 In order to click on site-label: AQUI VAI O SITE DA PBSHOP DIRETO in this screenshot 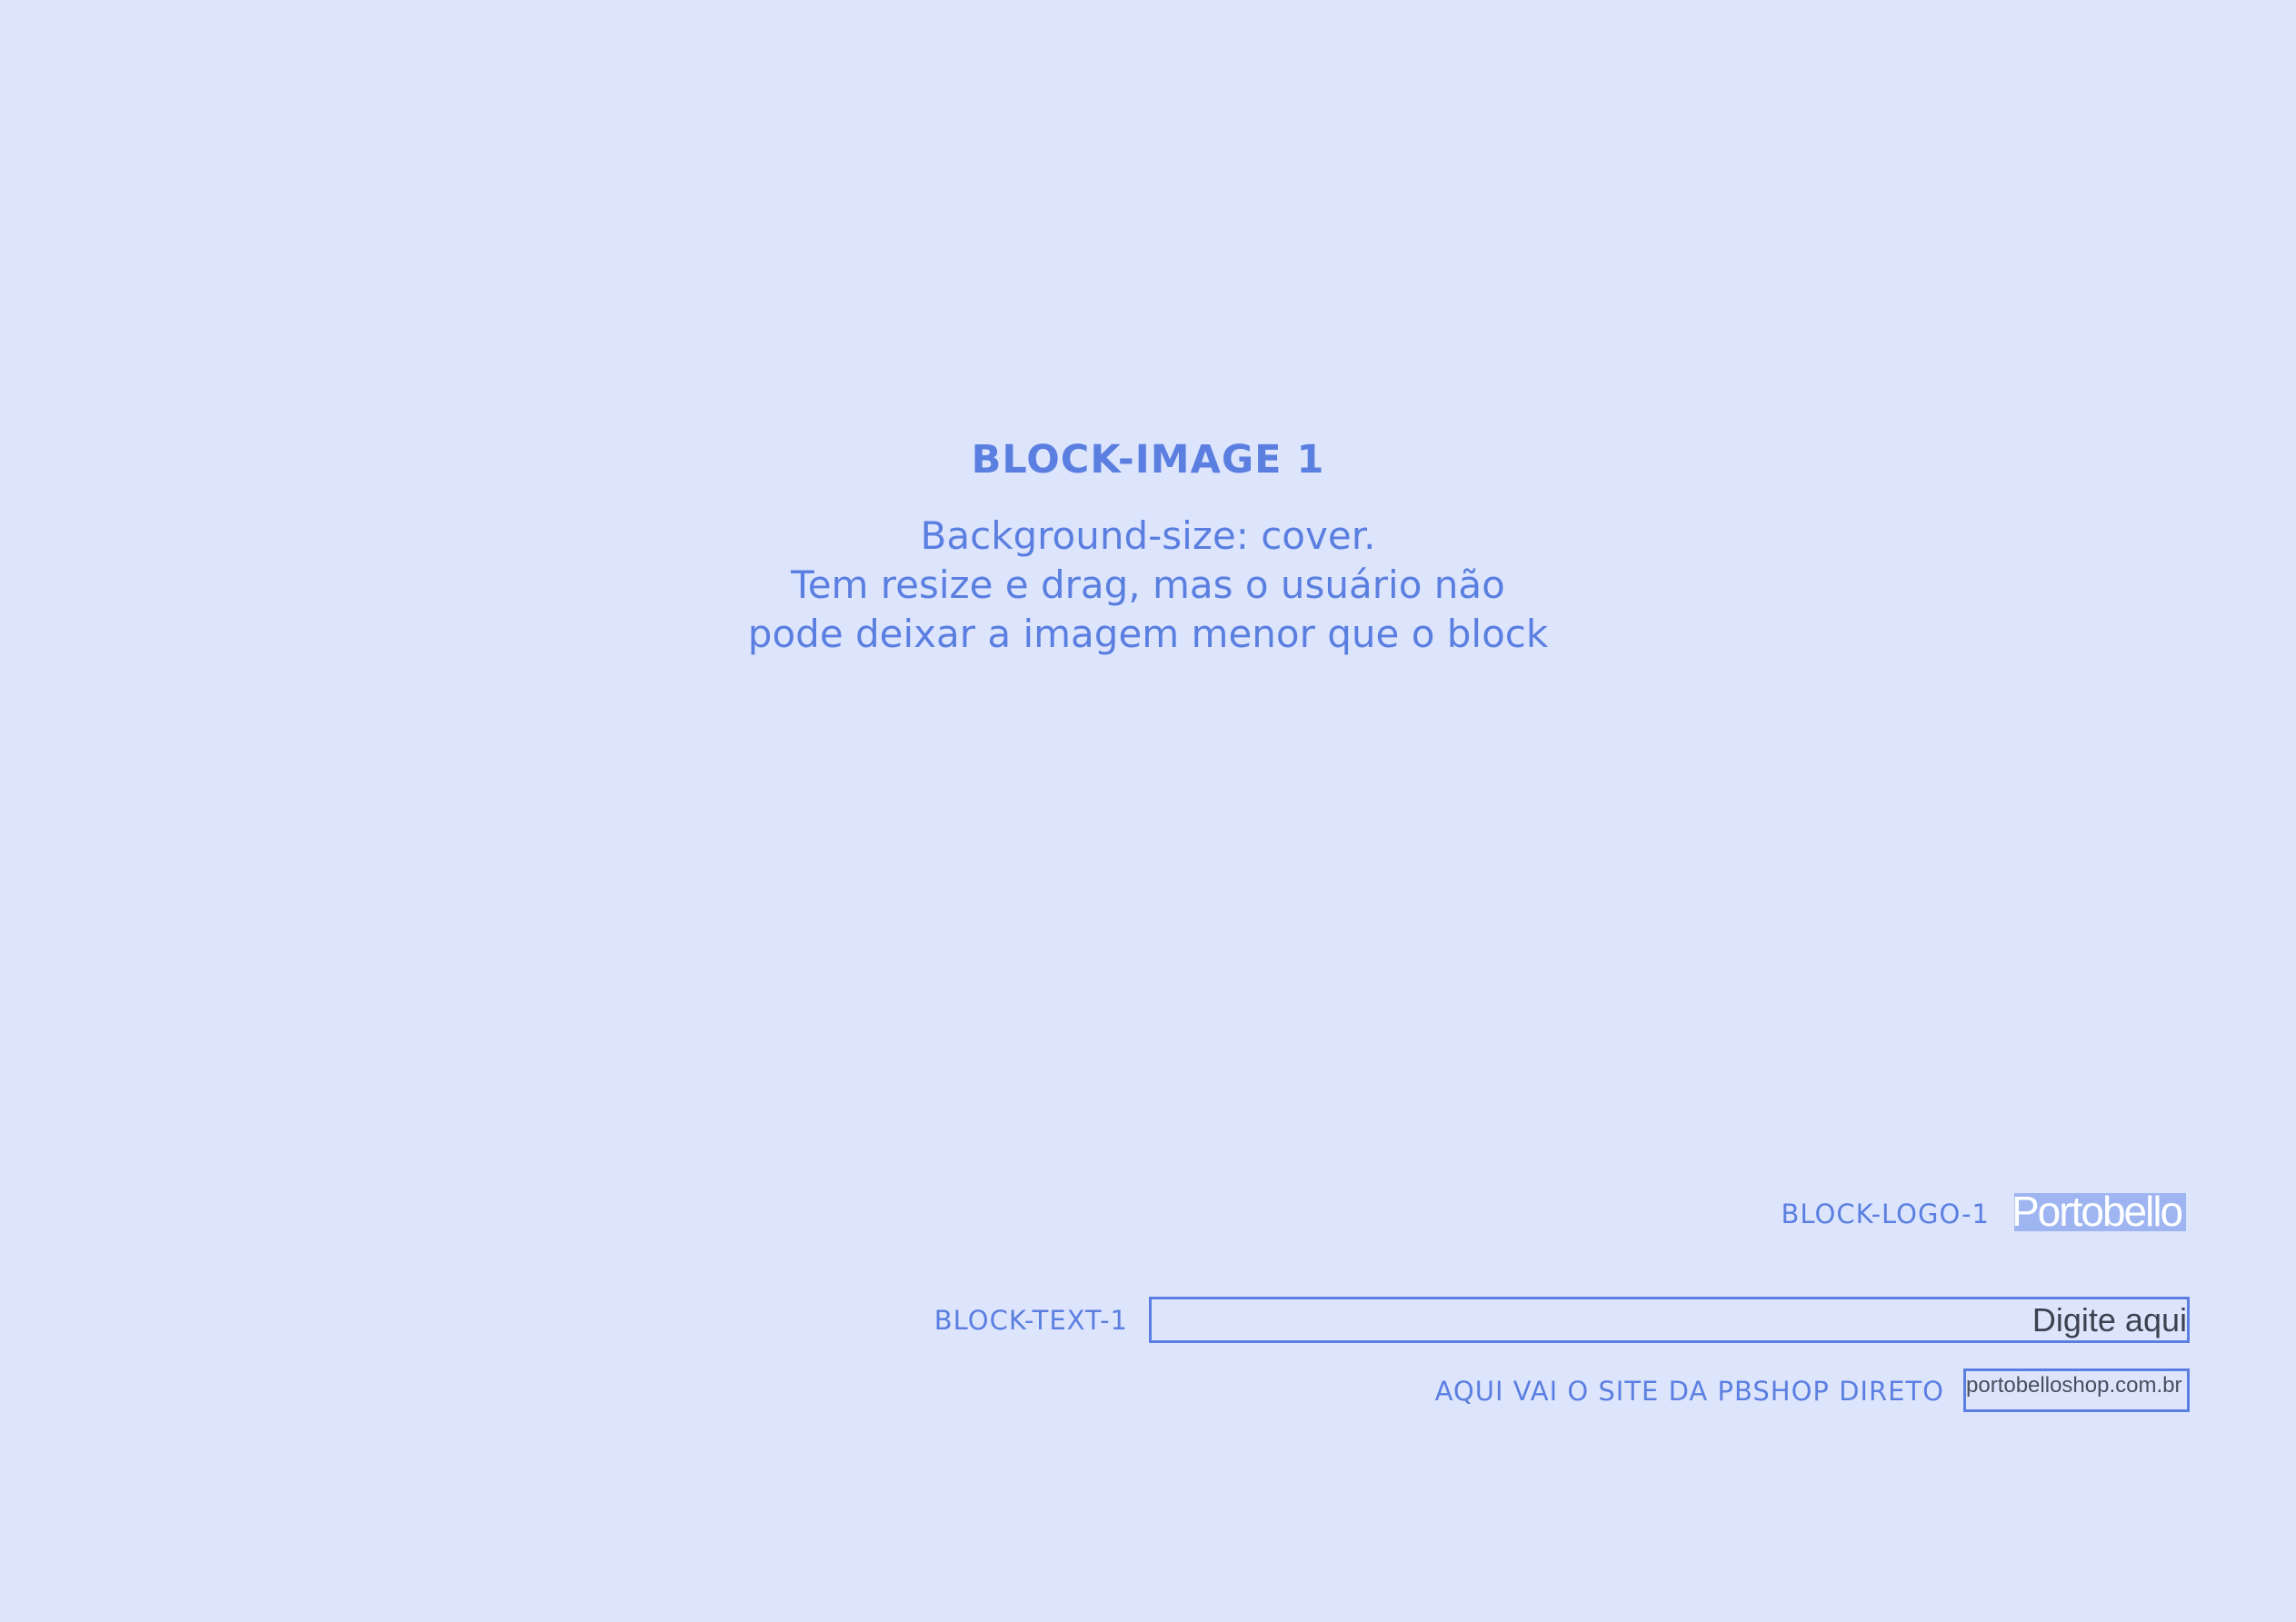, I will do `click(1689, 1391)`.